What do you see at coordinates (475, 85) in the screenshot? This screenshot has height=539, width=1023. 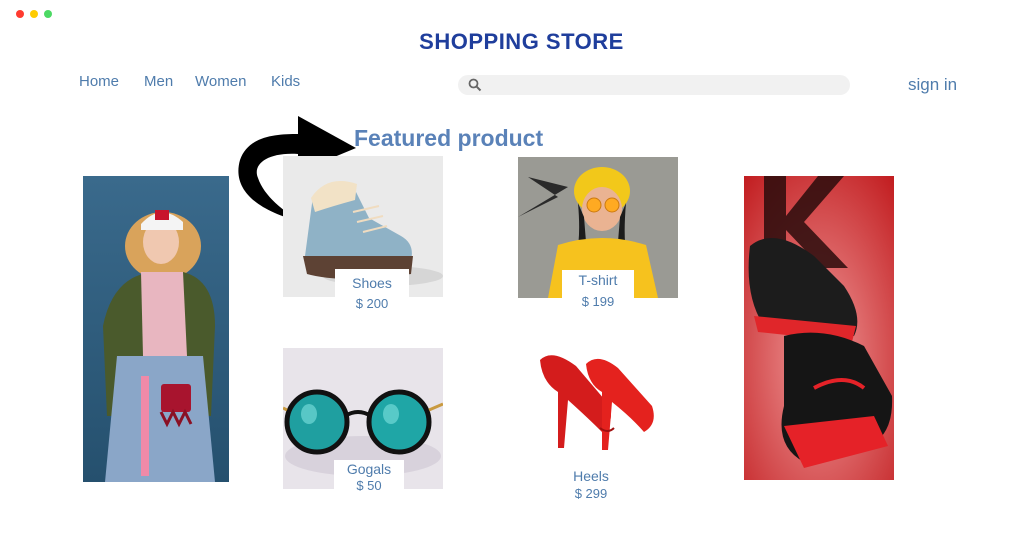 I see `search-icon` at bounding box center [475, 85].